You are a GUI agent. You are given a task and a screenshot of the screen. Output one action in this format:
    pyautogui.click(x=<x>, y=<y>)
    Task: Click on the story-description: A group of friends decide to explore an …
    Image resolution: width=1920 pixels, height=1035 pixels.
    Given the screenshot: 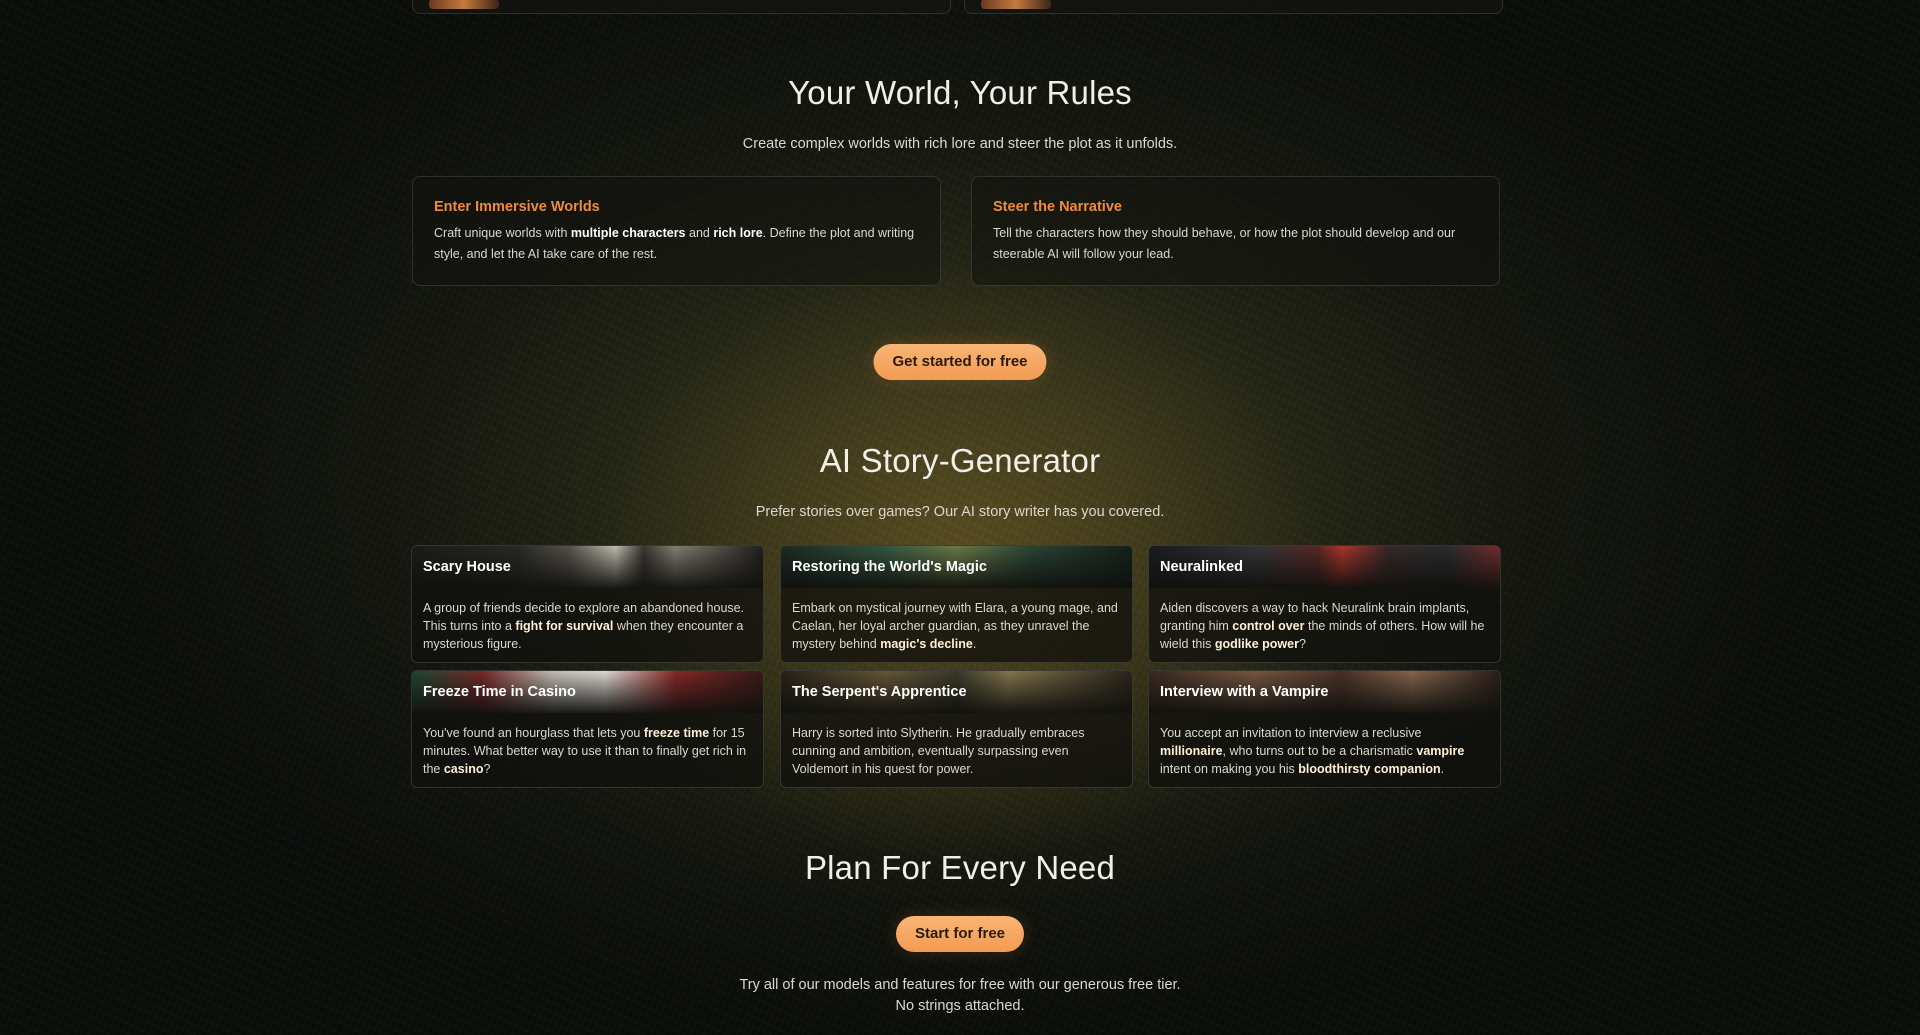 What is the action you would take?
    pyautogui.click(x=588, y=626)
    